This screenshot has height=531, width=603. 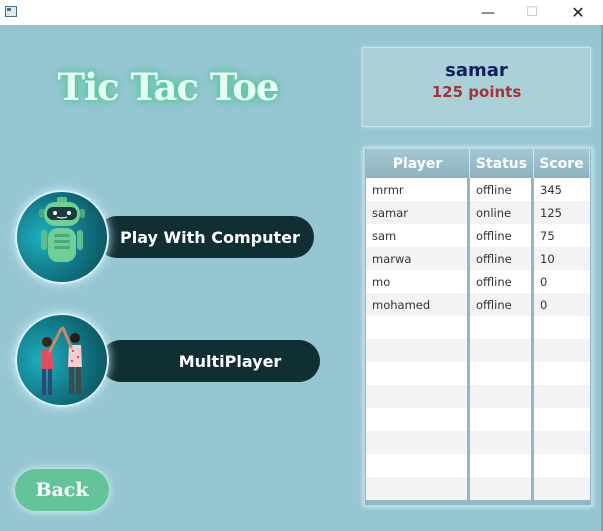 I want to click on play-with-computer-button: Play With Computer, so click(x=205, y=237).